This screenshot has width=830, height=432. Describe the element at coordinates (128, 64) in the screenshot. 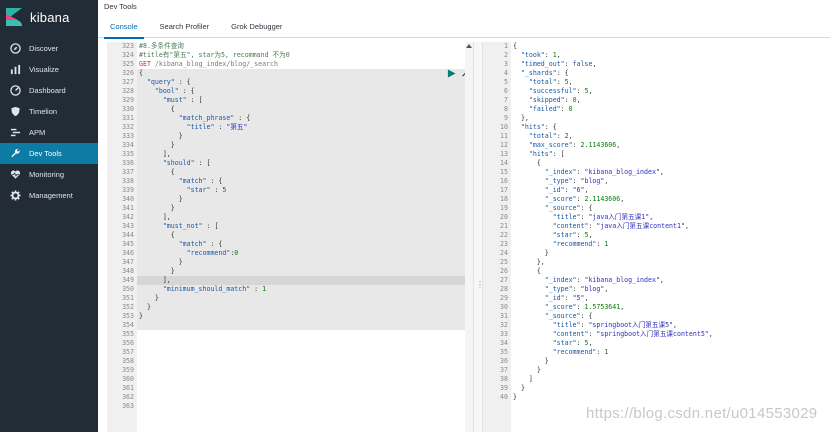

I see `line-number: 325` at that location.